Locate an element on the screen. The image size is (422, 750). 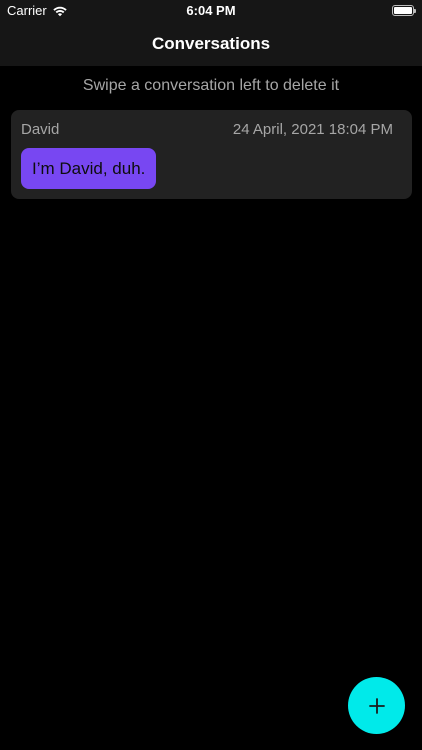
battery-tip is located at coordinates (415, 11).